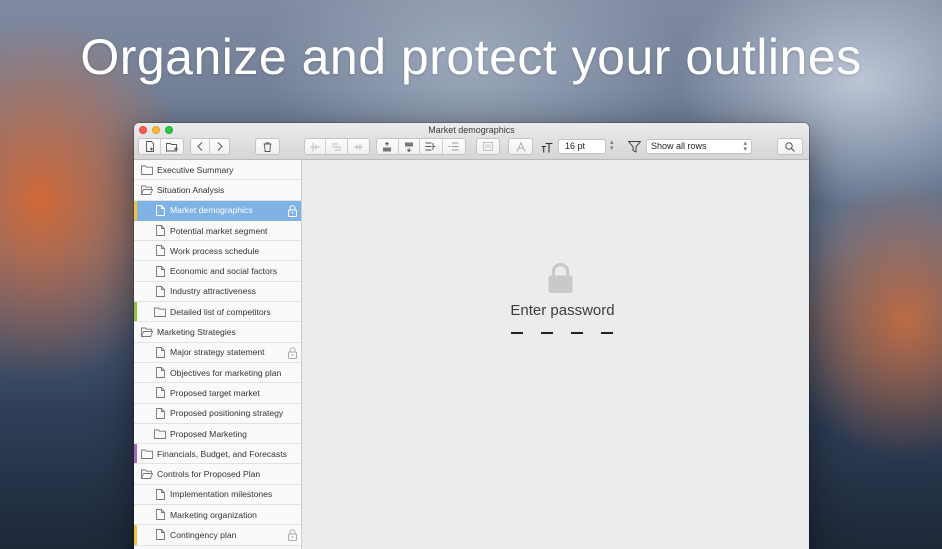  I want to click on sidebar-item: Major strategy statement, so click(217, 352).